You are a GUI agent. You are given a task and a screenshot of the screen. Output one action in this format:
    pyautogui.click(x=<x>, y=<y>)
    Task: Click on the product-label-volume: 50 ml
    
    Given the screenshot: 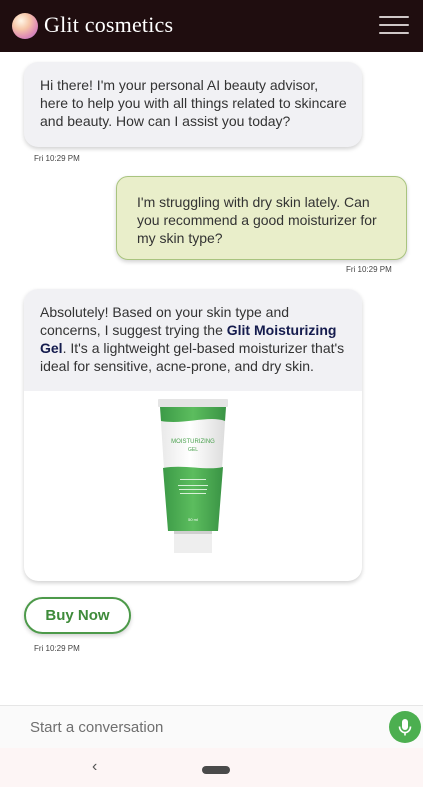 What is the action you would take?
    pyautogui.click(x=193, y=519)
    